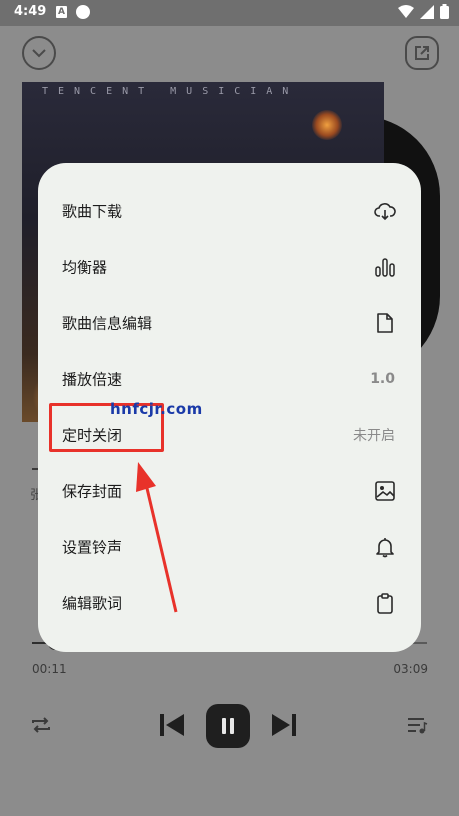 This screenshot has width=459, height=816. I want to click on current-time: 00:11, so click(49, 669).